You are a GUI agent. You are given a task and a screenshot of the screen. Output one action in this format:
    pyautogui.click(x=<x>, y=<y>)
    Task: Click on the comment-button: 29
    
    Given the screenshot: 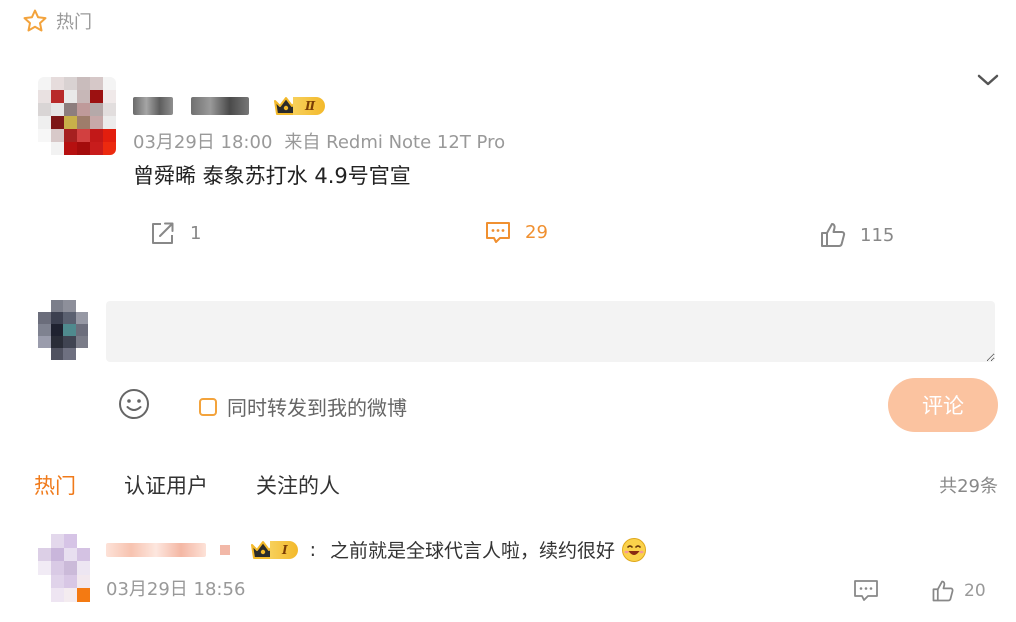 What is the action you would take?
    pyautogui.click(x=515, y=232)
    